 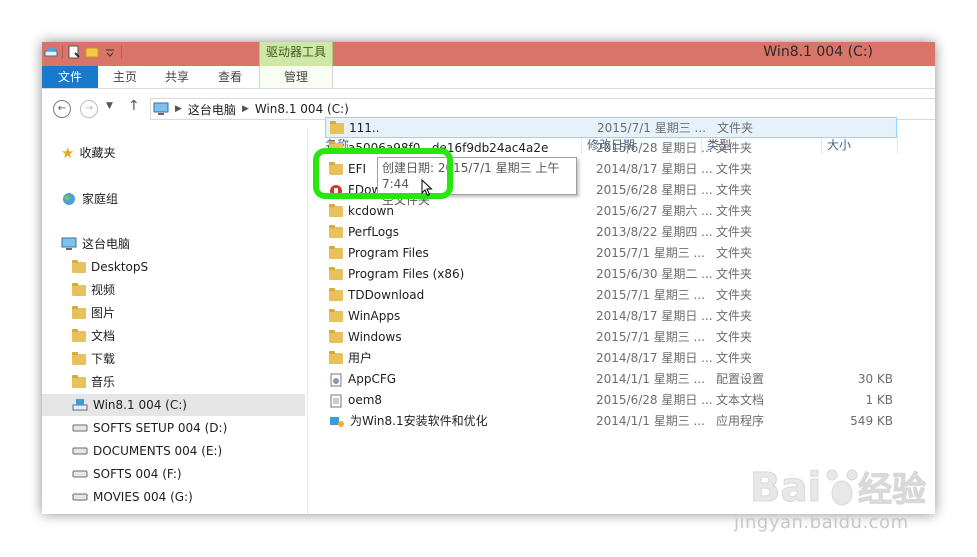 What do you see at coordinates (79, 335) in the screenshot?
I see `documents-folder-icon` at bounding box center [79, 335].